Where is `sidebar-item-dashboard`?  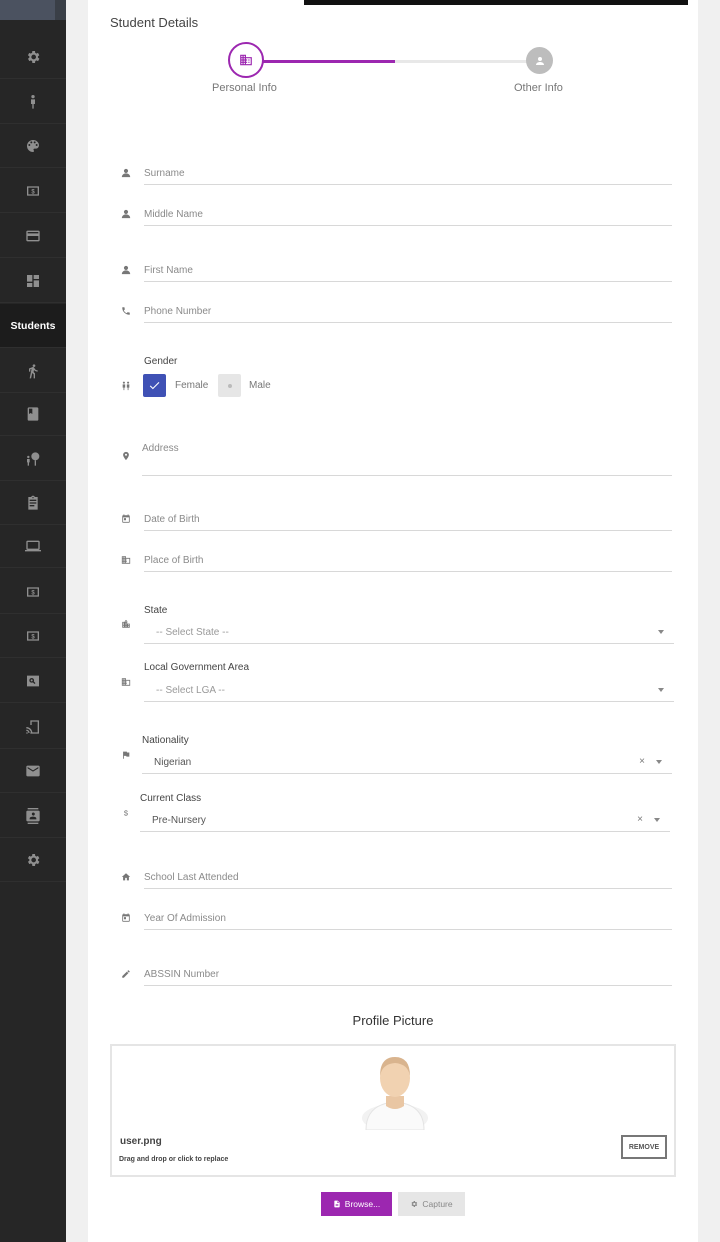 sidebar-item-dashboard is located at coordinates (33, 281).